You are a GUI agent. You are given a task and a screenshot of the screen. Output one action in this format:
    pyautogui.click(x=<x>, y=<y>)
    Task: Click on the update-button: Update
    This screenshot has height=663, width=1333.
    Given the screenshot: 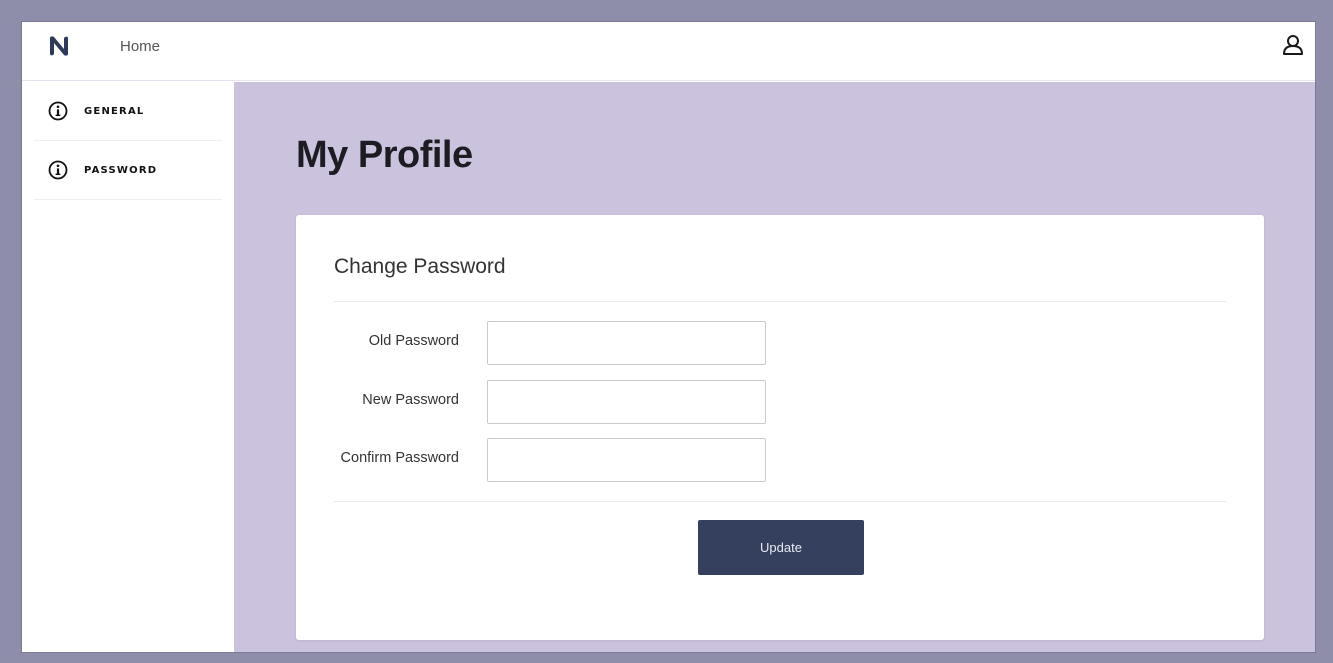 What is the action you would take?
    pyautogui.click(x=781, y=547)
    